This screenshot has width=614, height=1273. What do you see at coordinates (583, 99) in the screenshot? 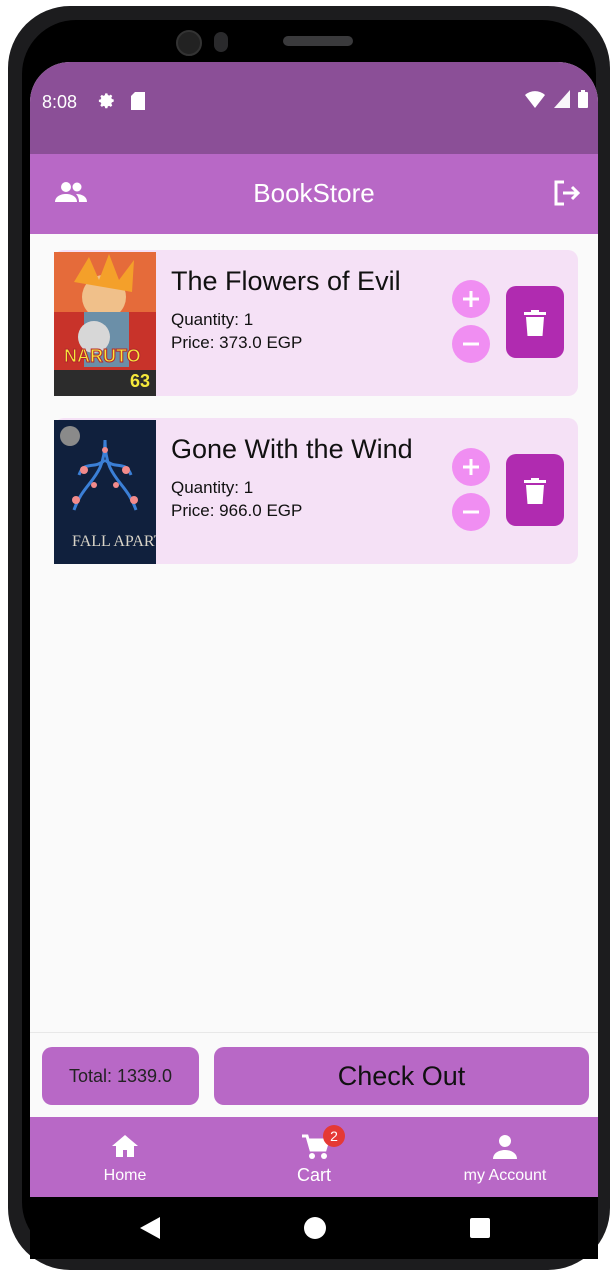
I see `battery-icon` at bounding box center [583, 99].